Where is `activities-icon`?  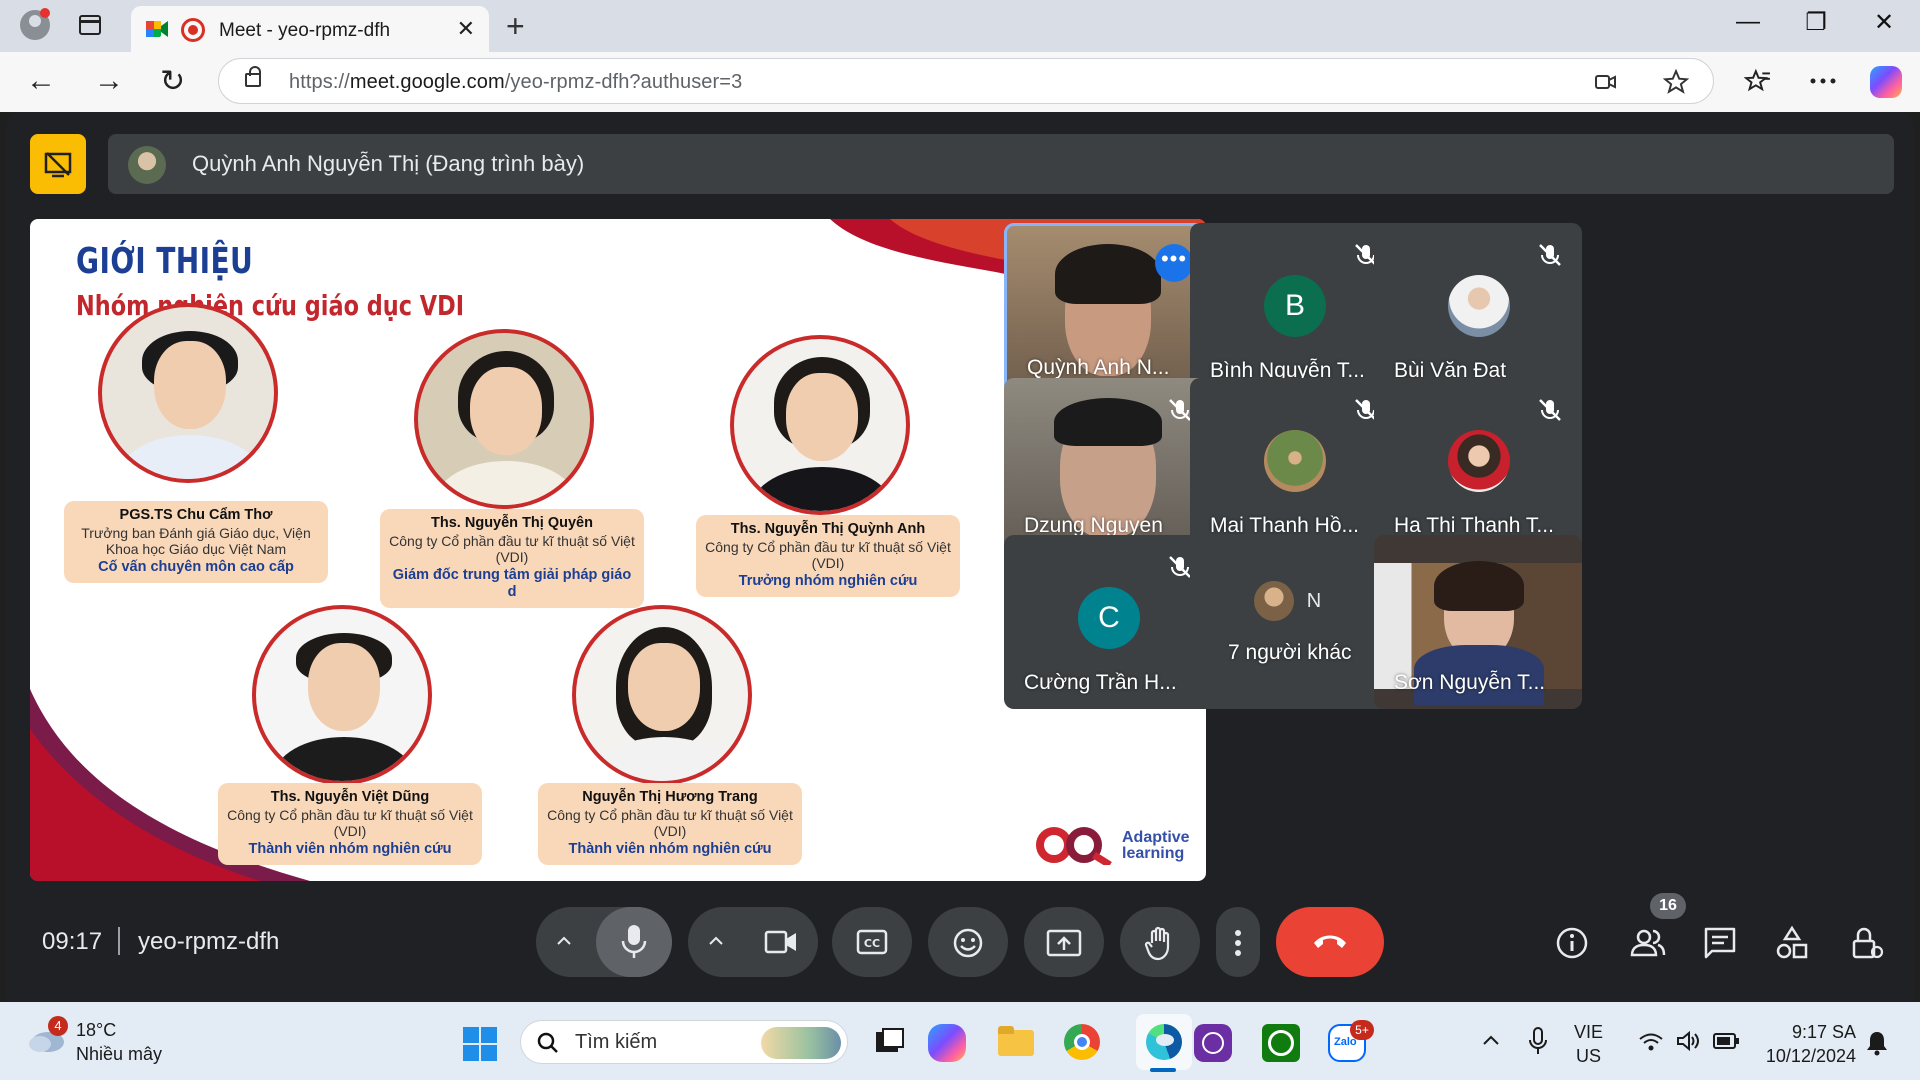
activities-icon is located at coordinates (1792, 943).